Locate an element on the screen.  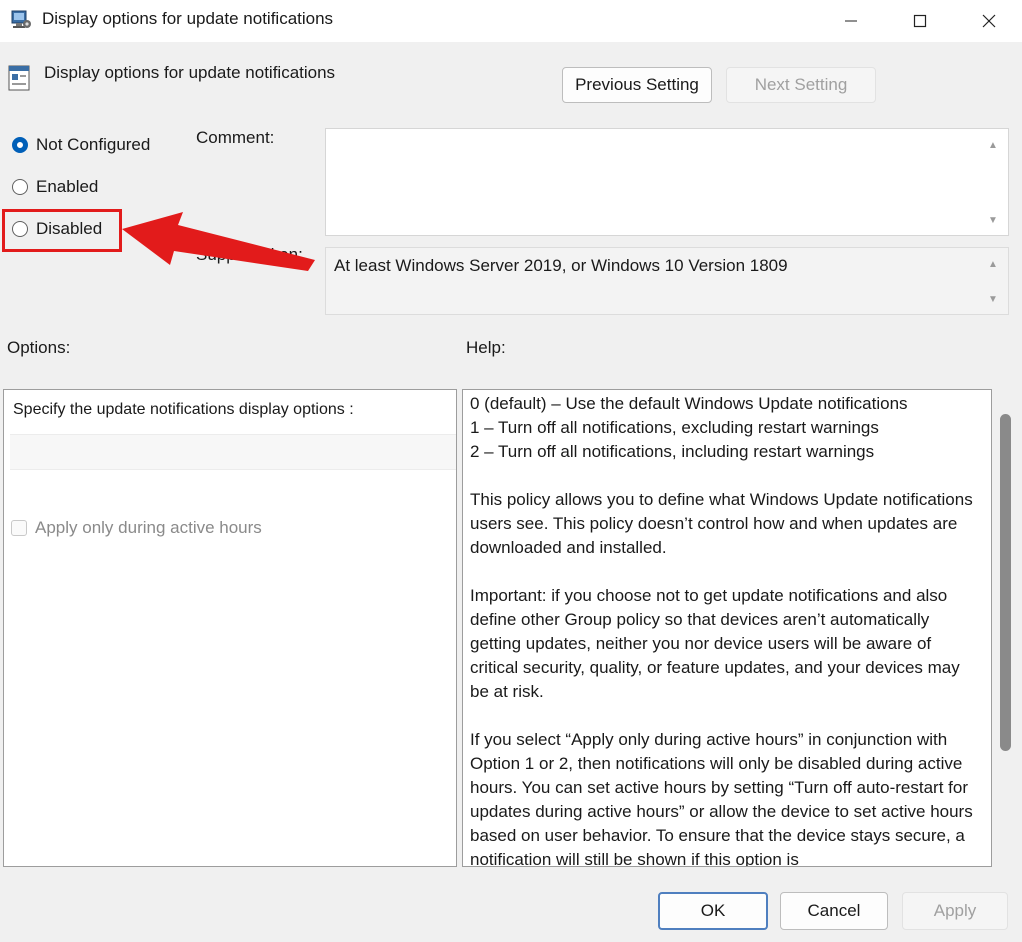
apply-button: Apply is located at coordinates (955, 911).